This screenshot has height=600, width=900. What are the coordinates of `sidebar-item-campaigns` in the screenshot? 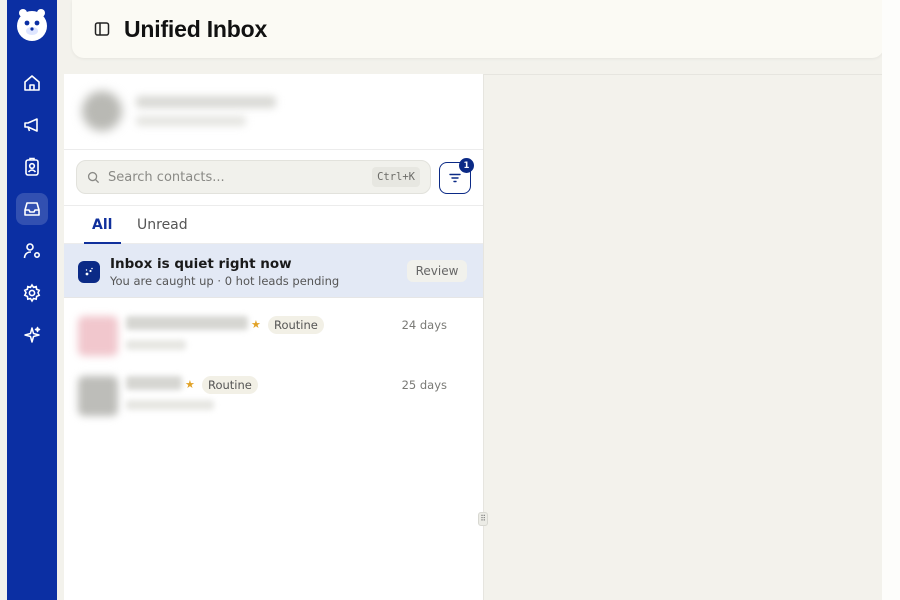 It's located at (32, 125).